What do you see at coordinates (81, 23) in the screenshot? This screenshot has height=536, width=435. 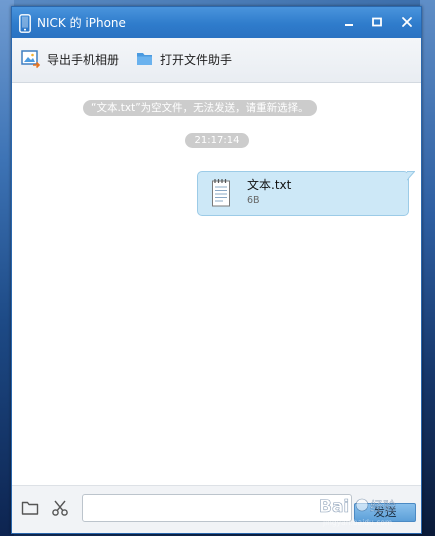 I see `window-title: NICK 的 iPhone` at bounding box center [81, 23].